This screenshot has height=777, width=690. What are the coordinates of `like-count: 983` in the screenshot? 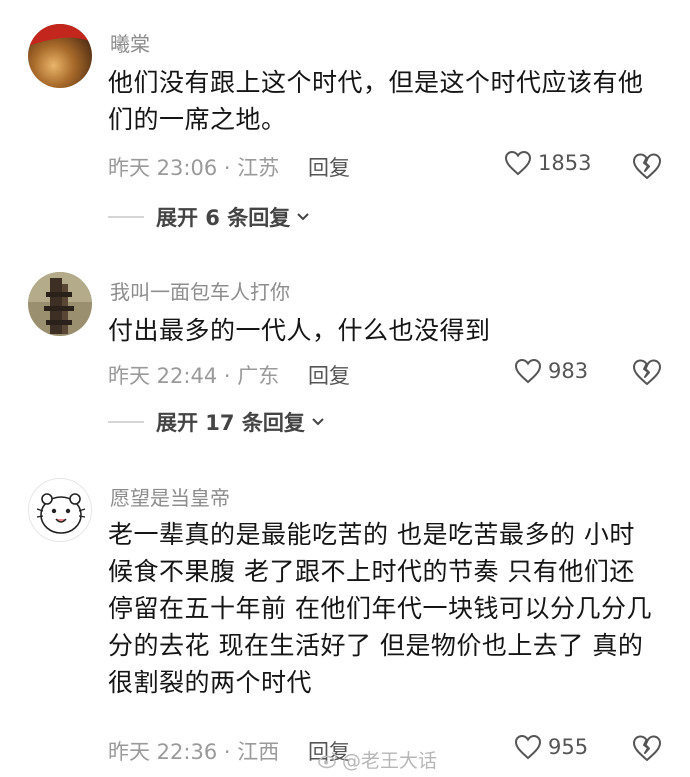 It's located at (568, 371).